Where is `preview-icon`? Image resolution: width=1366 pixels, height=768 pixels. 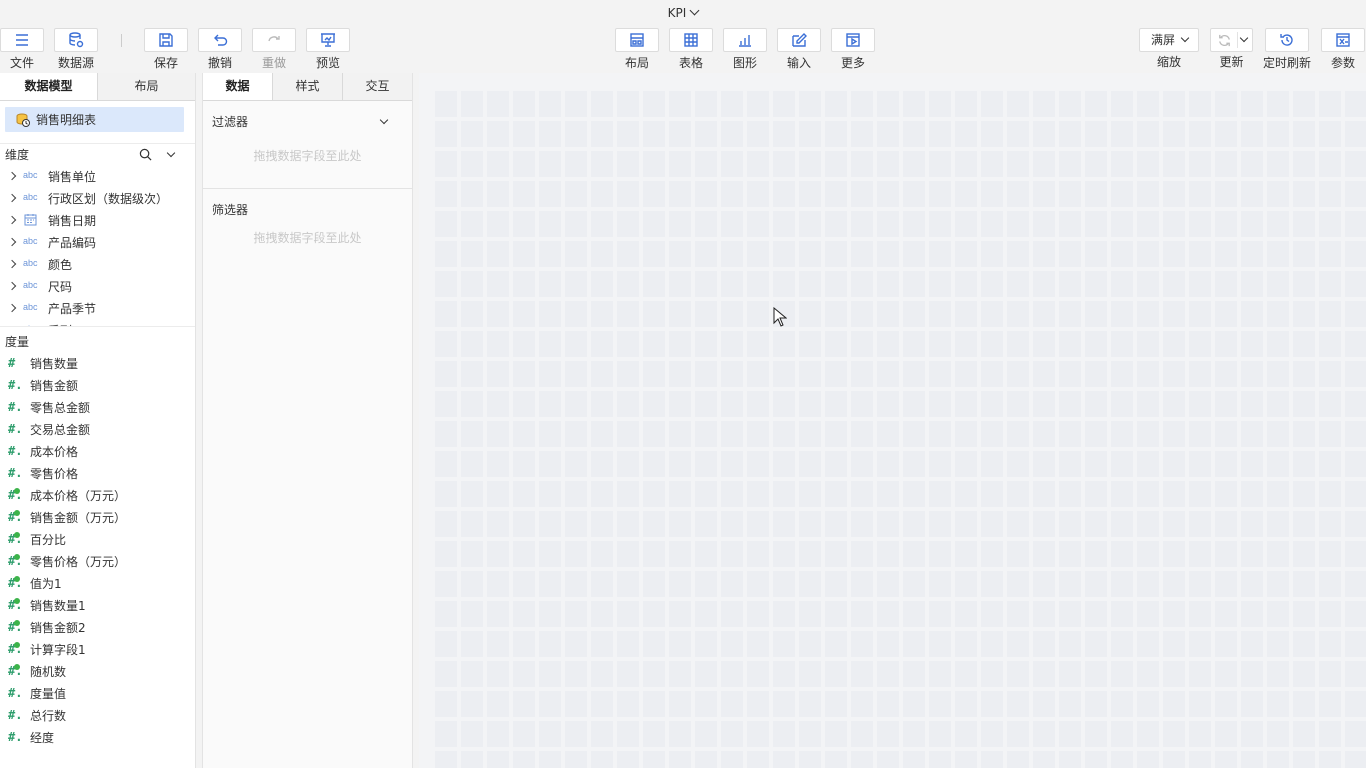
preview-icon is located at coordinates (328, 40).